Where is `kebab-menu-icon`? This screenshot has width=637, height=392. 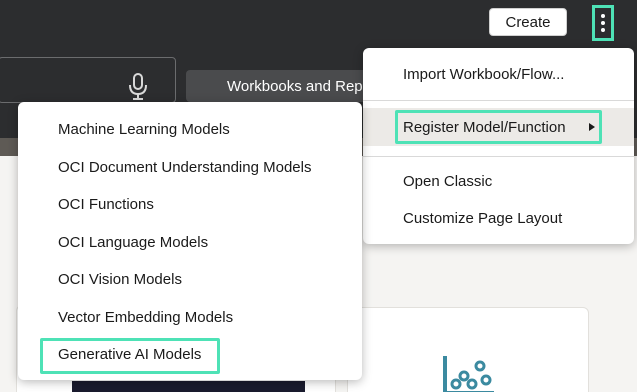 kebab-menu-icon is located at coordinates (603, 23).